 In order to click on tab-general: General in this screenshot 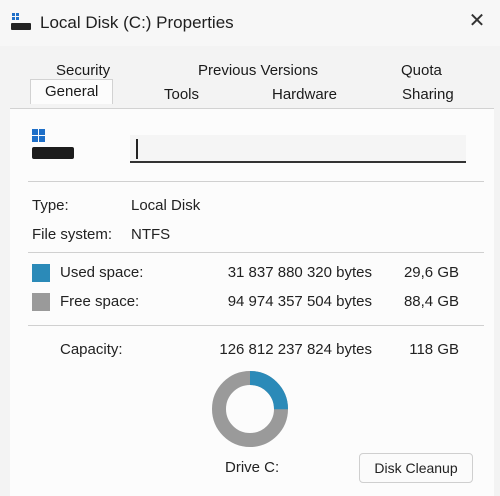, I will do `click(72, 91)`.